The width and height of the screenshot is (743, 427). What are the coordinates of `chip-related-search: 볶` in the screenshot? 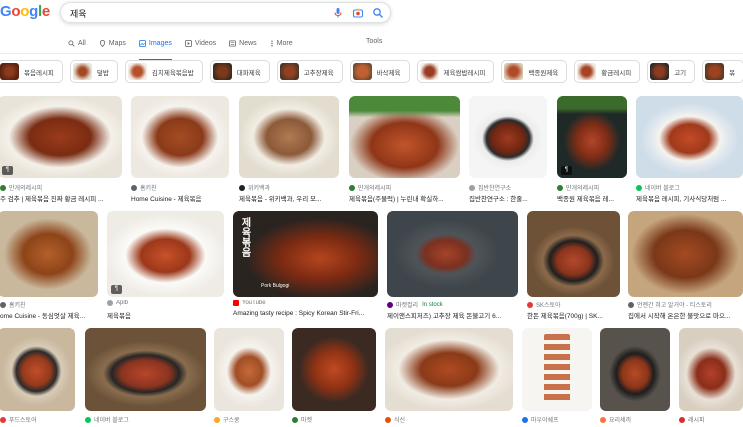 It's located at (722, 71).